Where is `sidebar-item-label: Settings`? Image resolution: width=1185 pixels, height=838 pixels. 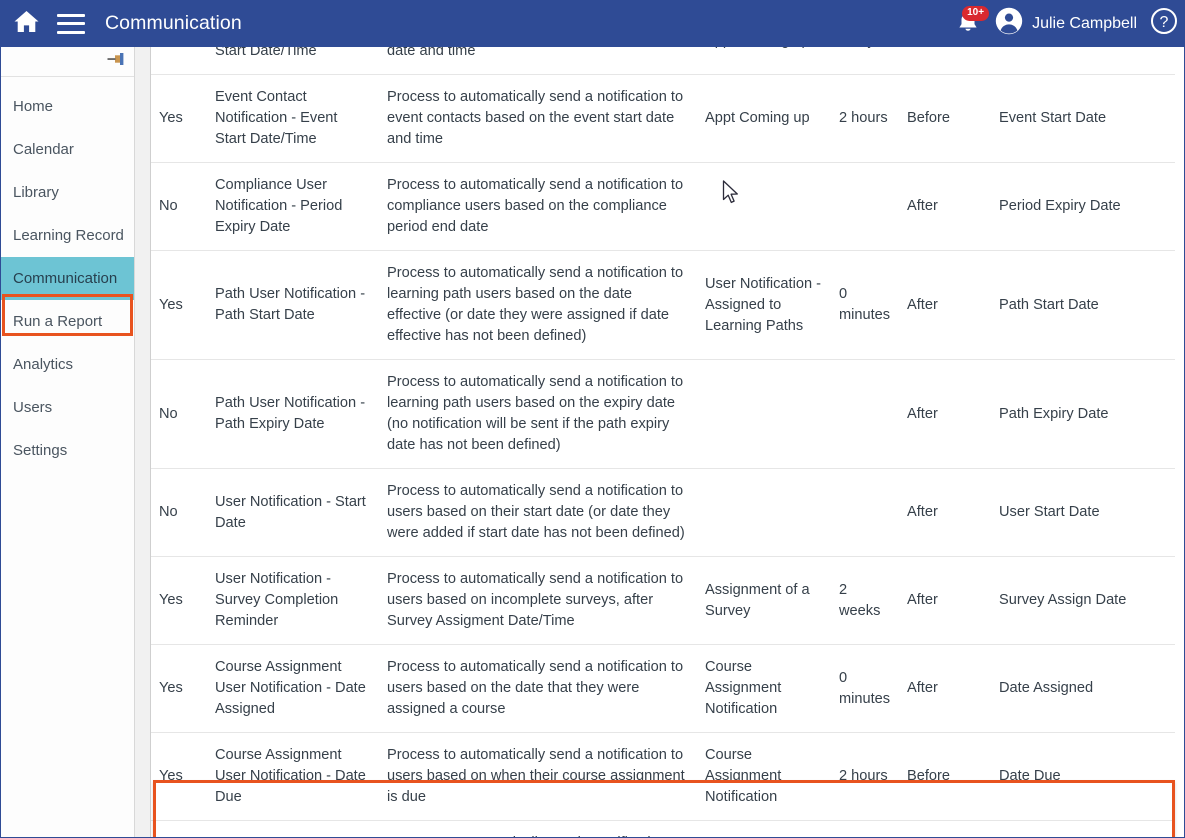 sidebar-item-label: Settings is located at coordinates (40, 450).